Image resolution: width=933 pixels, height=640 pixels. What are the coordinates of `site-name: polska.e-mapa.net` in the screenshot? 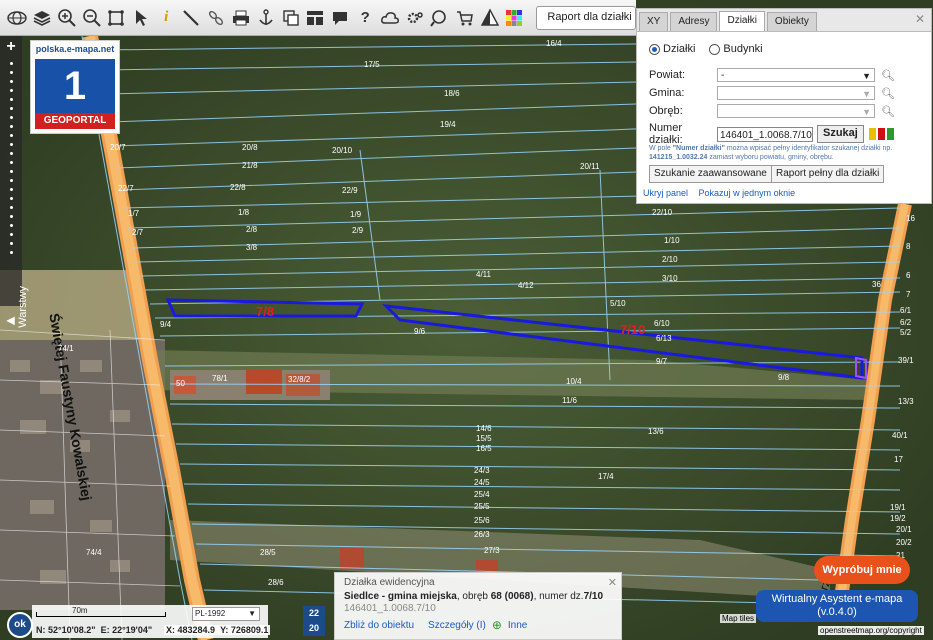 It's located at (75, 49).